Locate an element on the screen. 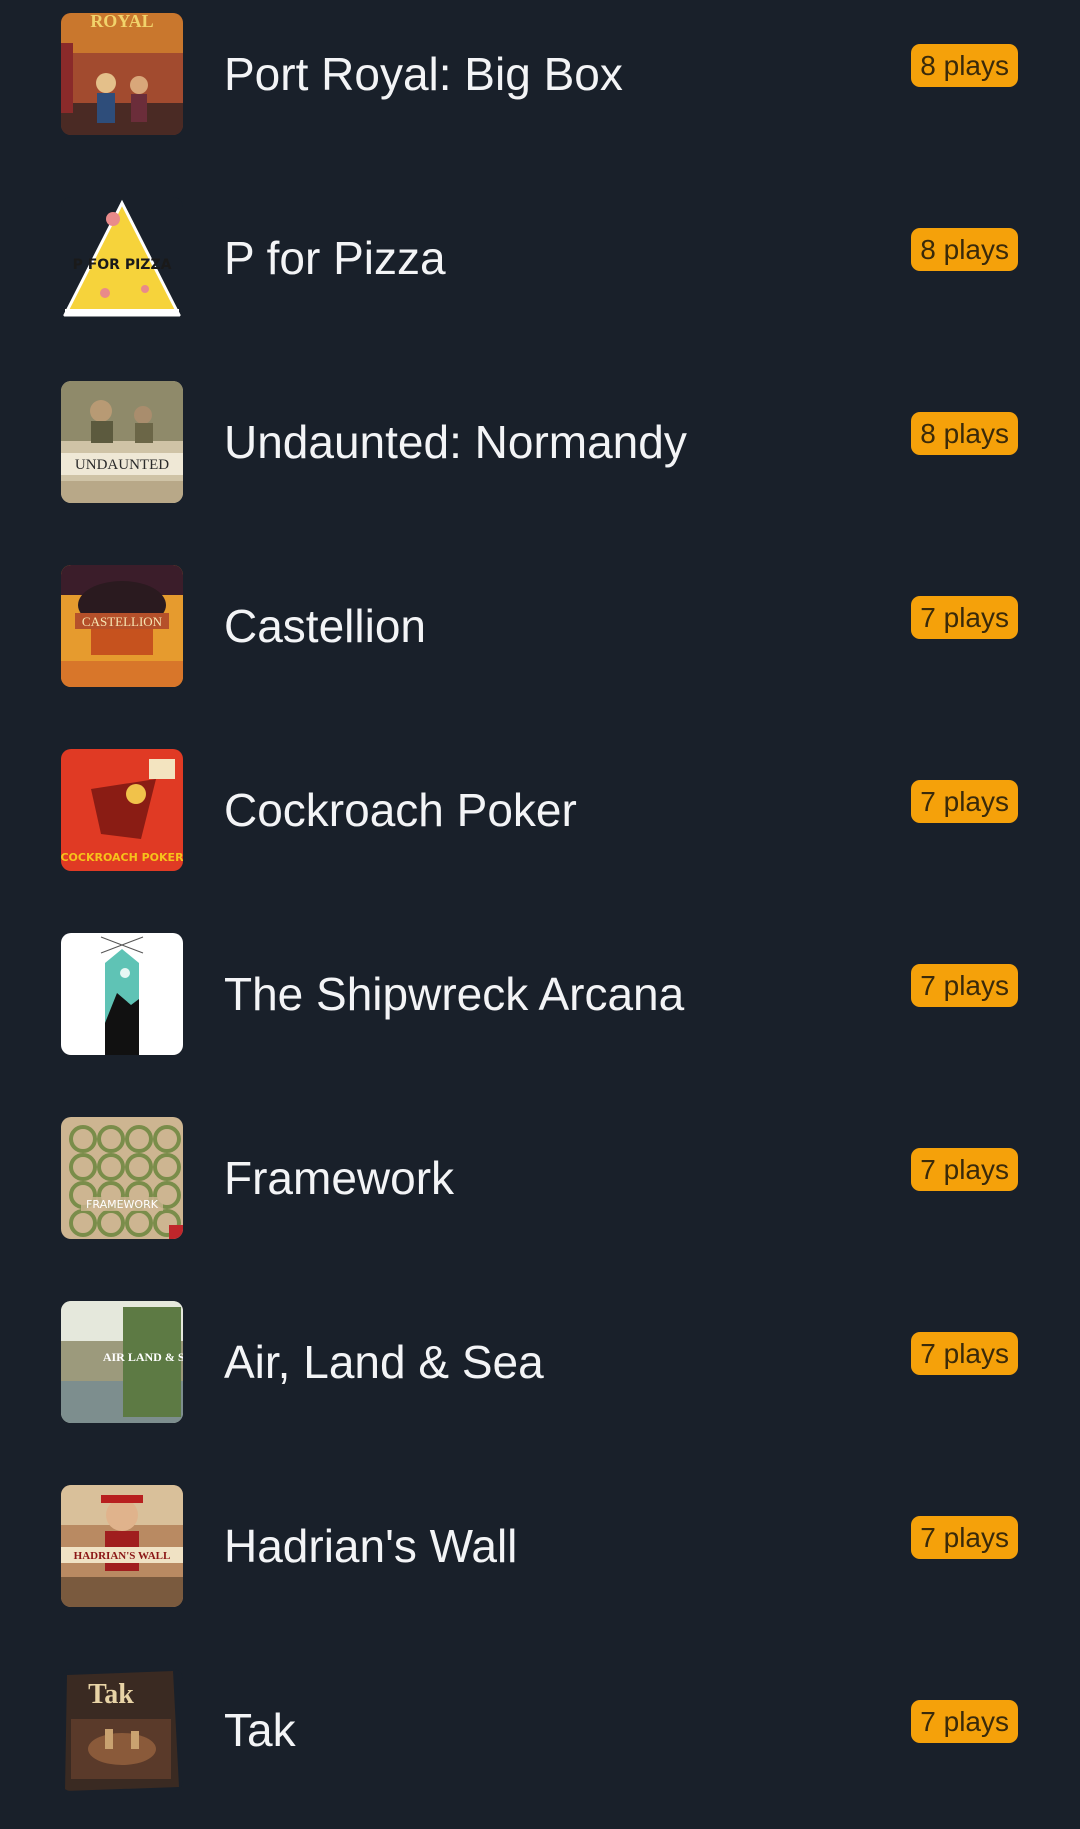 This screenshot has width=1080, height=1829. list-item: FRAMEWORK Framework 7 plays is located at coordinates (540, 1185).